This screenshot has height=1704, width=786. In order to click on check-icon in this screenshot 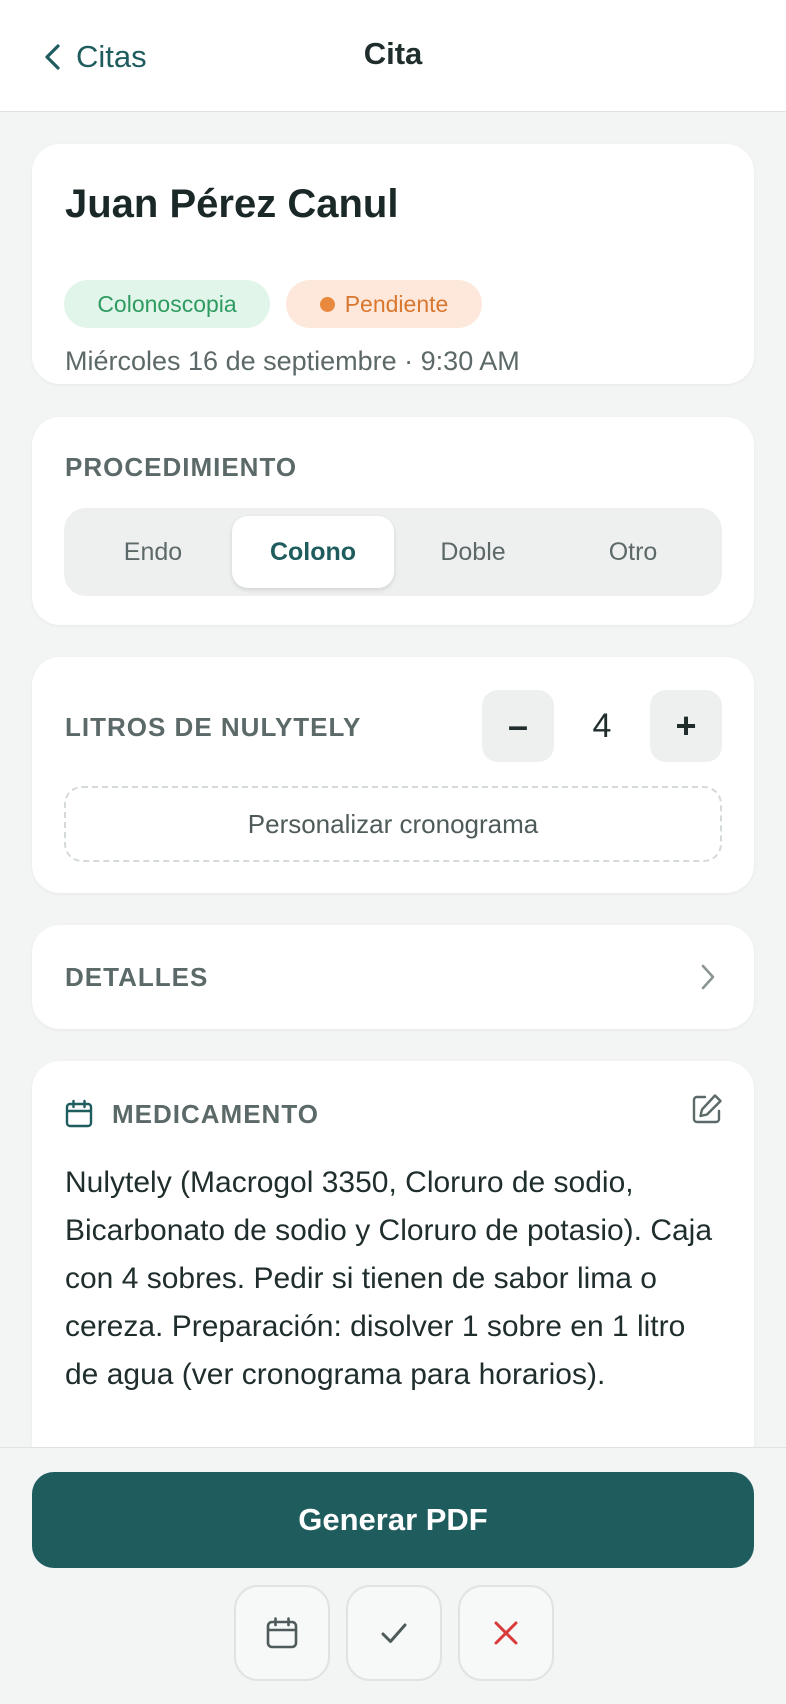, I will do `click(394, 1633)`.